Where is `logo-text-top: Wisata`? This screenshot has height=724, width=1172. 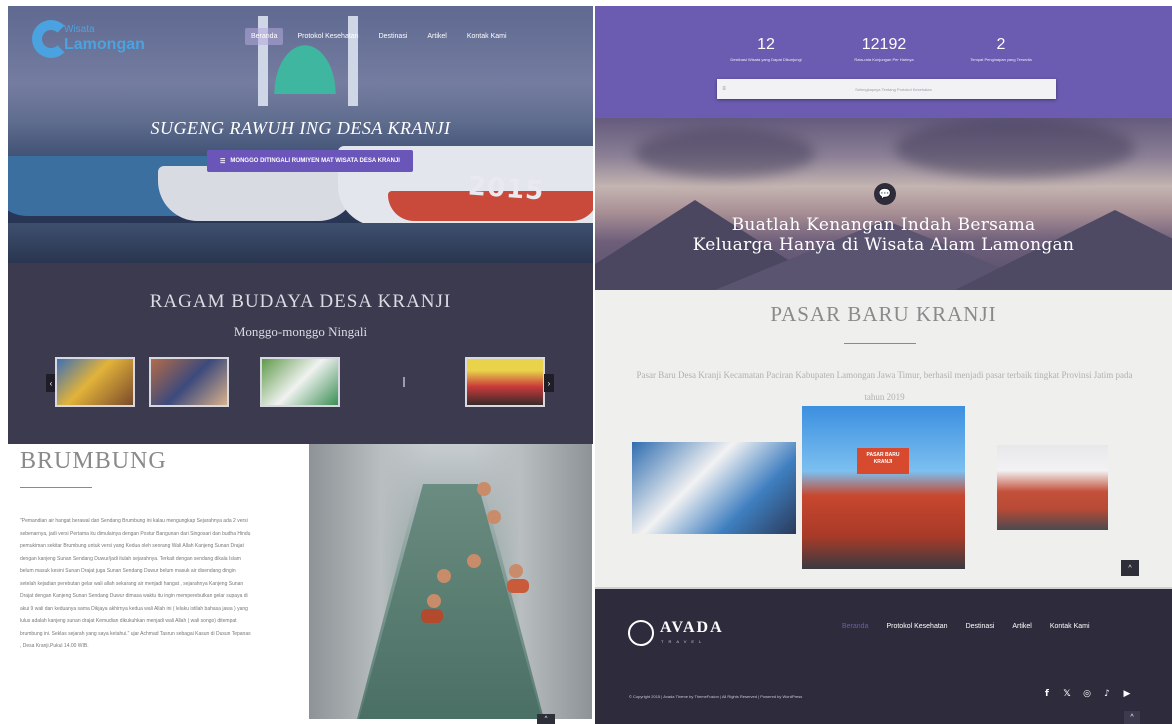 logo-text-top: Wisata is located at coordinates (79, 29).